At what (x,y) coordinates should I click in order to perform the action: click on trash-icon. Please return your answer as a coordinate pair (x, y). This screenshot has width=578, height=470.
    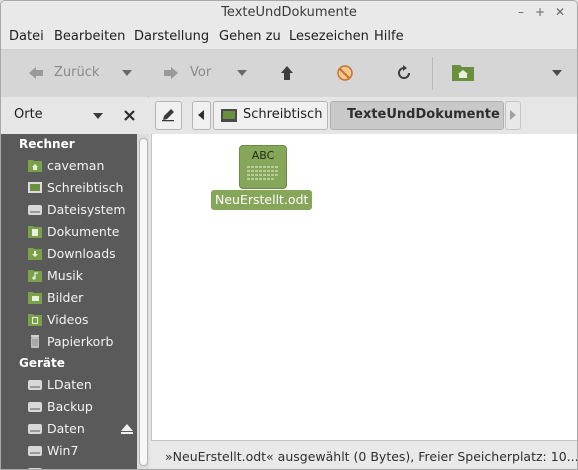
    Looking at the image, I should click on (35, 341).